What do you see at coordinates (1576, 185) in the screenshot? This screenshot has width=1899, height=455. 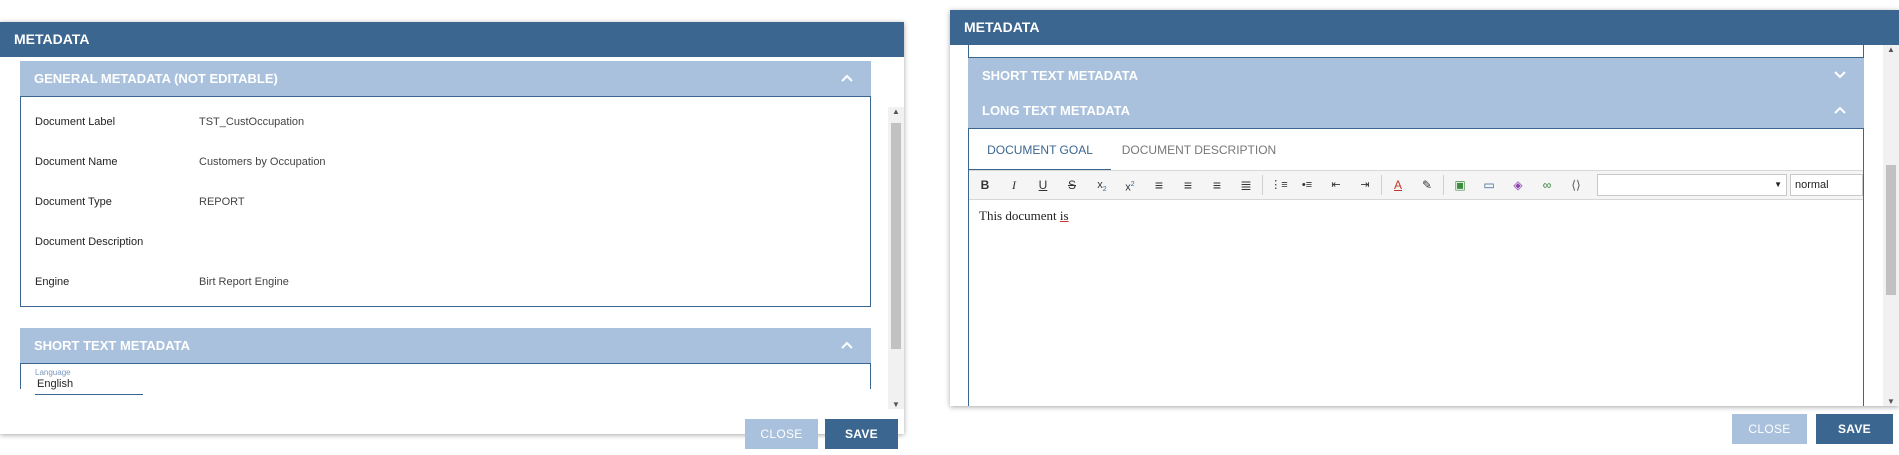 I see `source-code-icon: ⟨⟩` at bounding box center [1576, 185].